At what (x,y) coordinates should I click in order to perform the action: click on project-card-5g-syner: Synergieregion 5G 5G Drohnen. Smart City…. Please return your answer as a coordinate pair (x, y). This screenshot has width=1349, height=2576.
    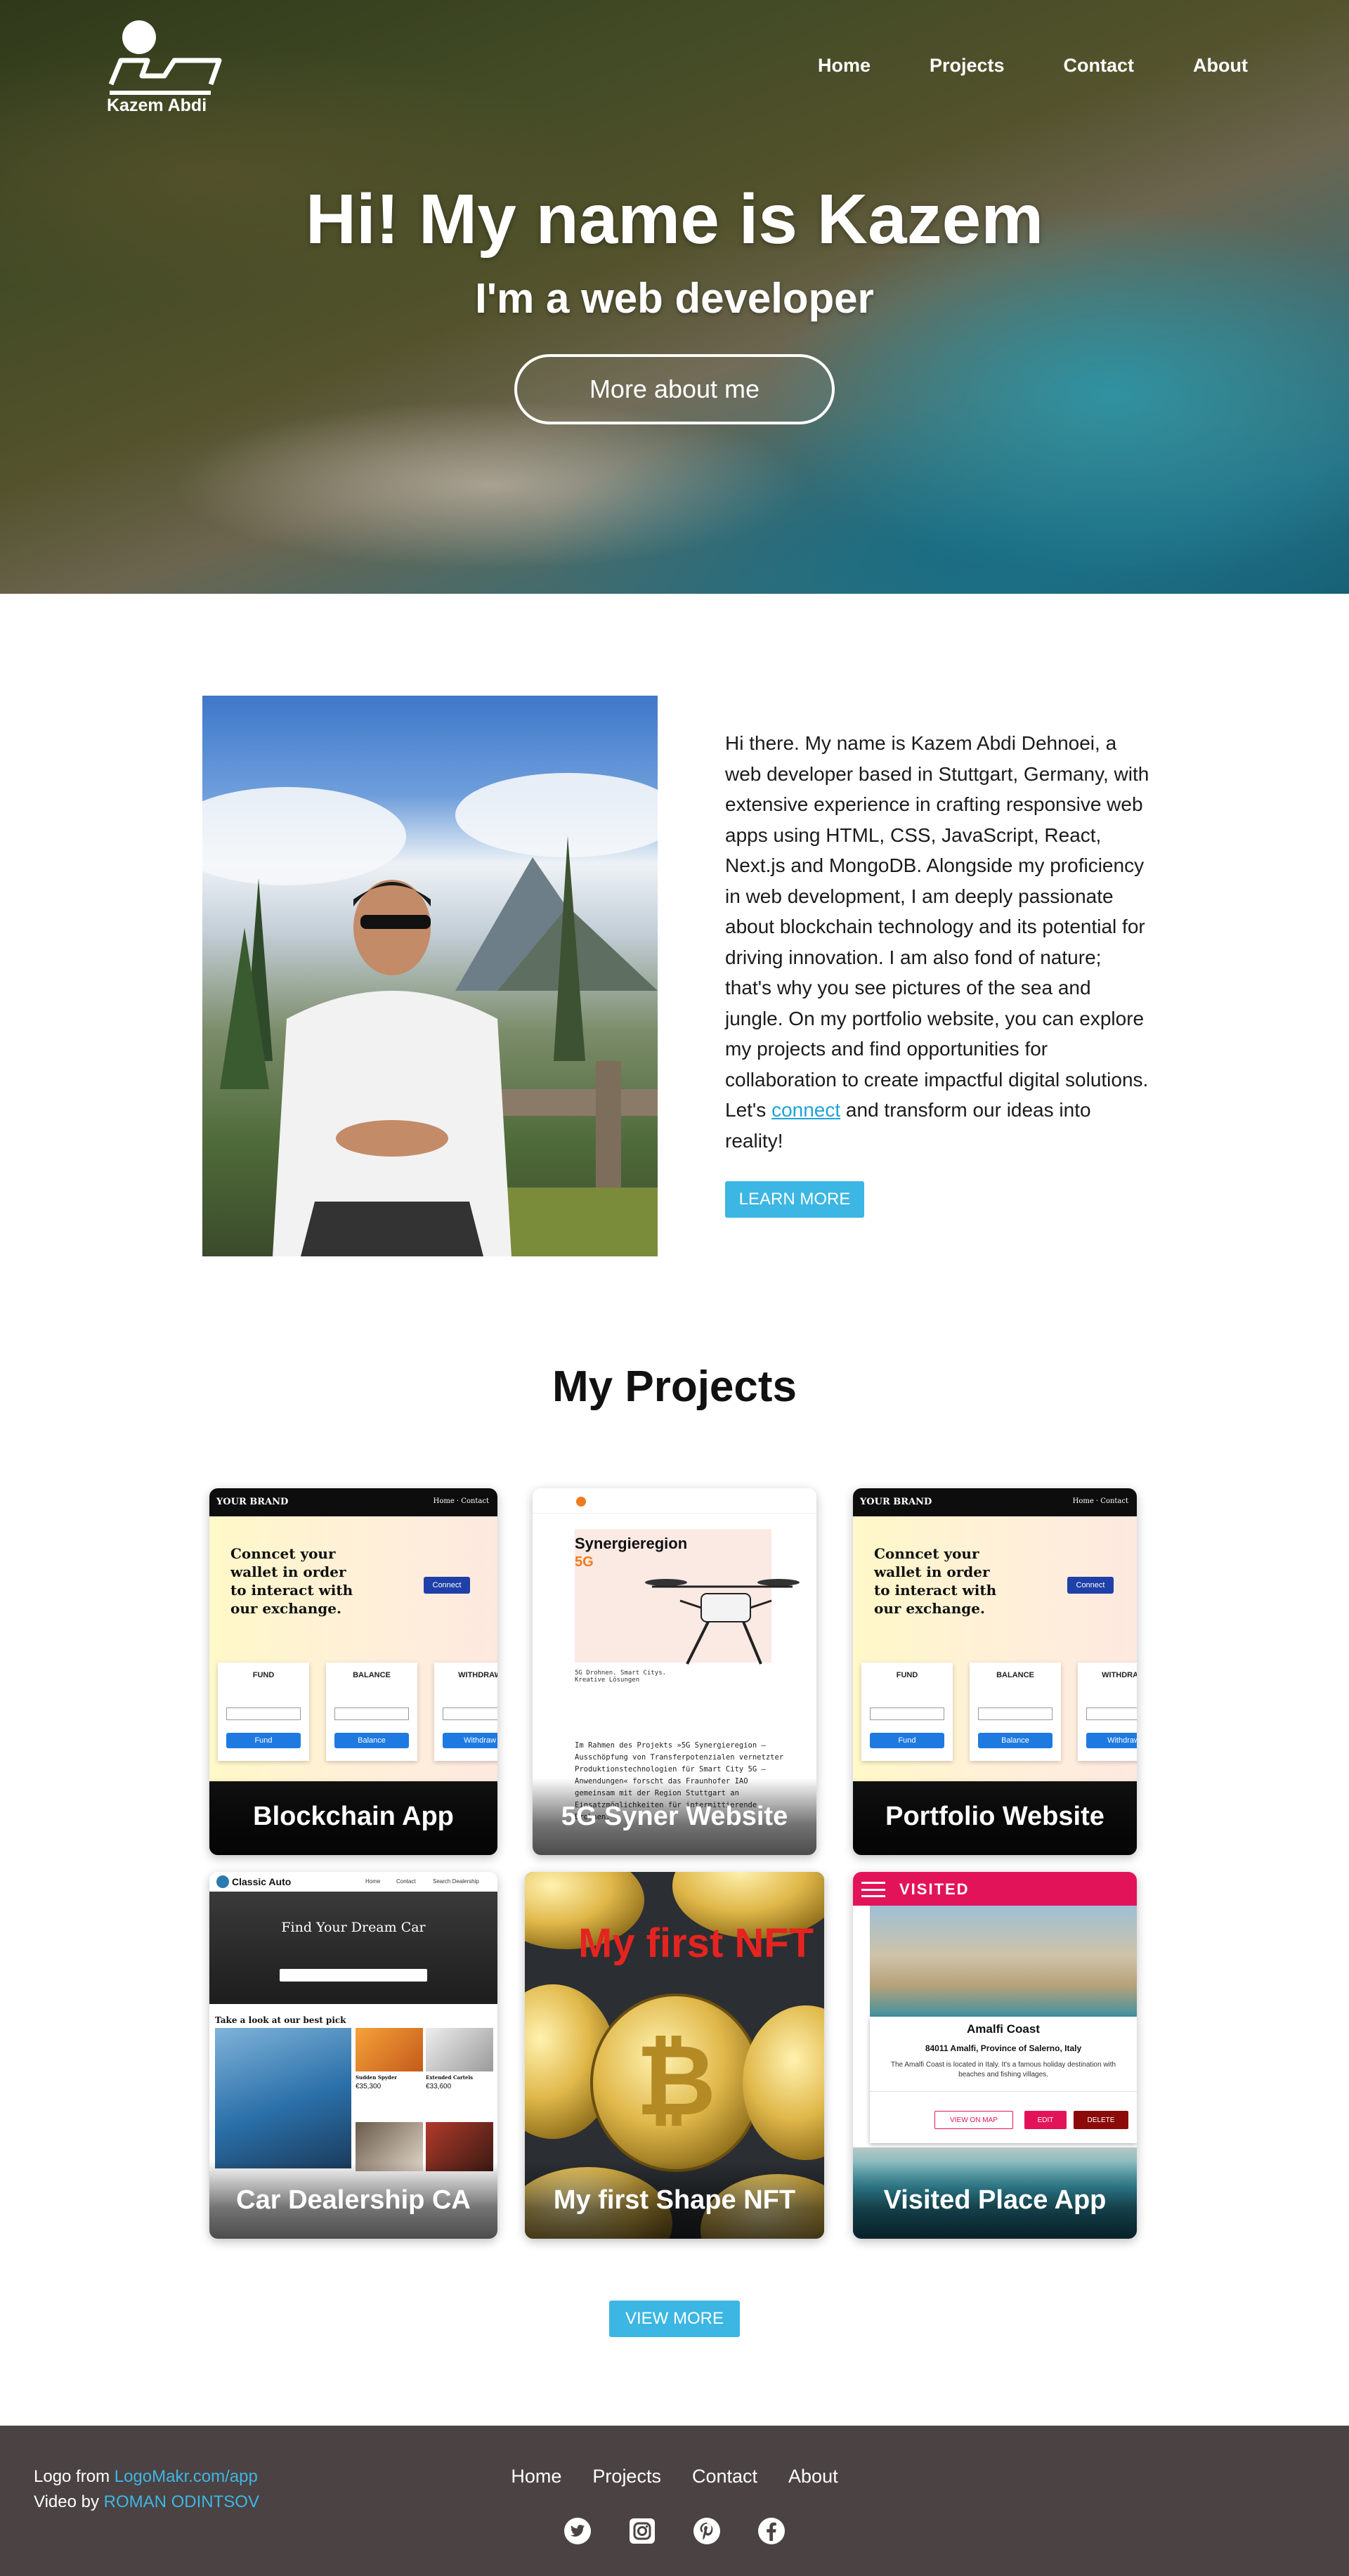
    Looking at the image, I should click on (674, 1671).